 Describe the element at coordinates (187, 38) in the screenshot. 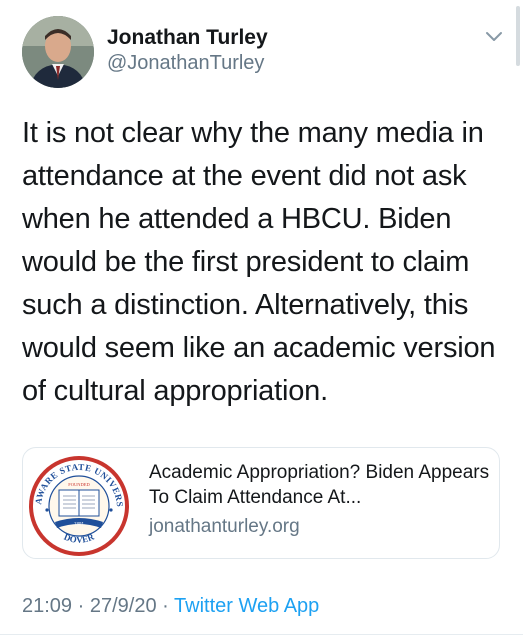

I see `display-name: Jonathan Turley` at that location.